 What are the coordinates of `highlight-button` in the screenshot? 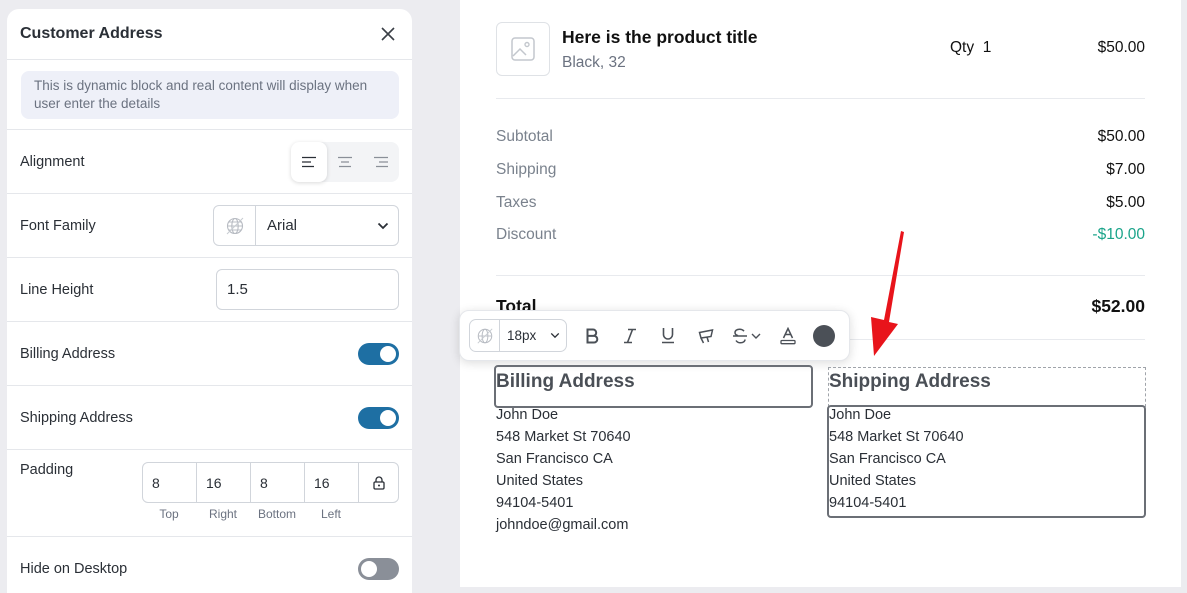 It's located at (706, 335).